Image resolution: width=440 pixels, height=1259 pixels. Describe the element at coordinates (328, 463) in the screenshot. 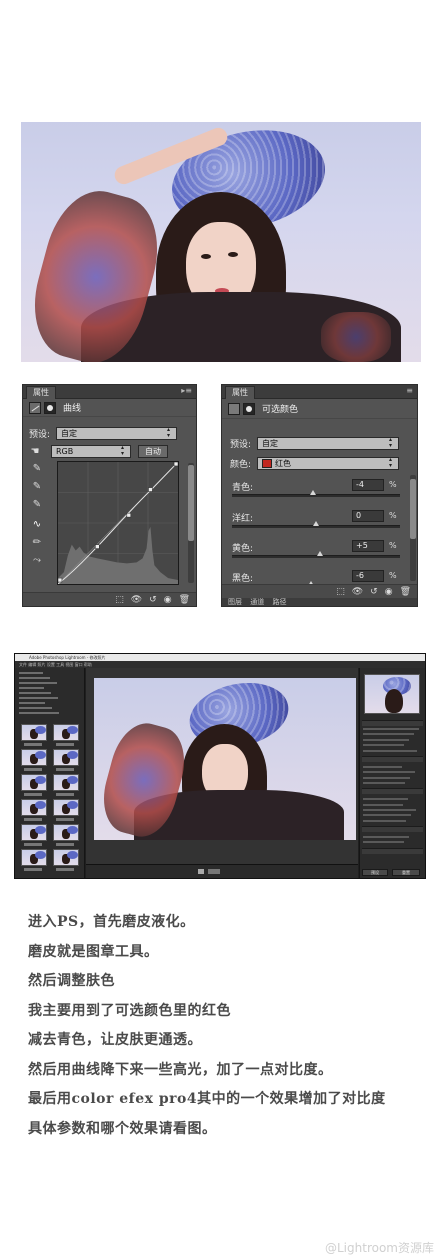

I see `colors-dropdown: 红色` at that location.